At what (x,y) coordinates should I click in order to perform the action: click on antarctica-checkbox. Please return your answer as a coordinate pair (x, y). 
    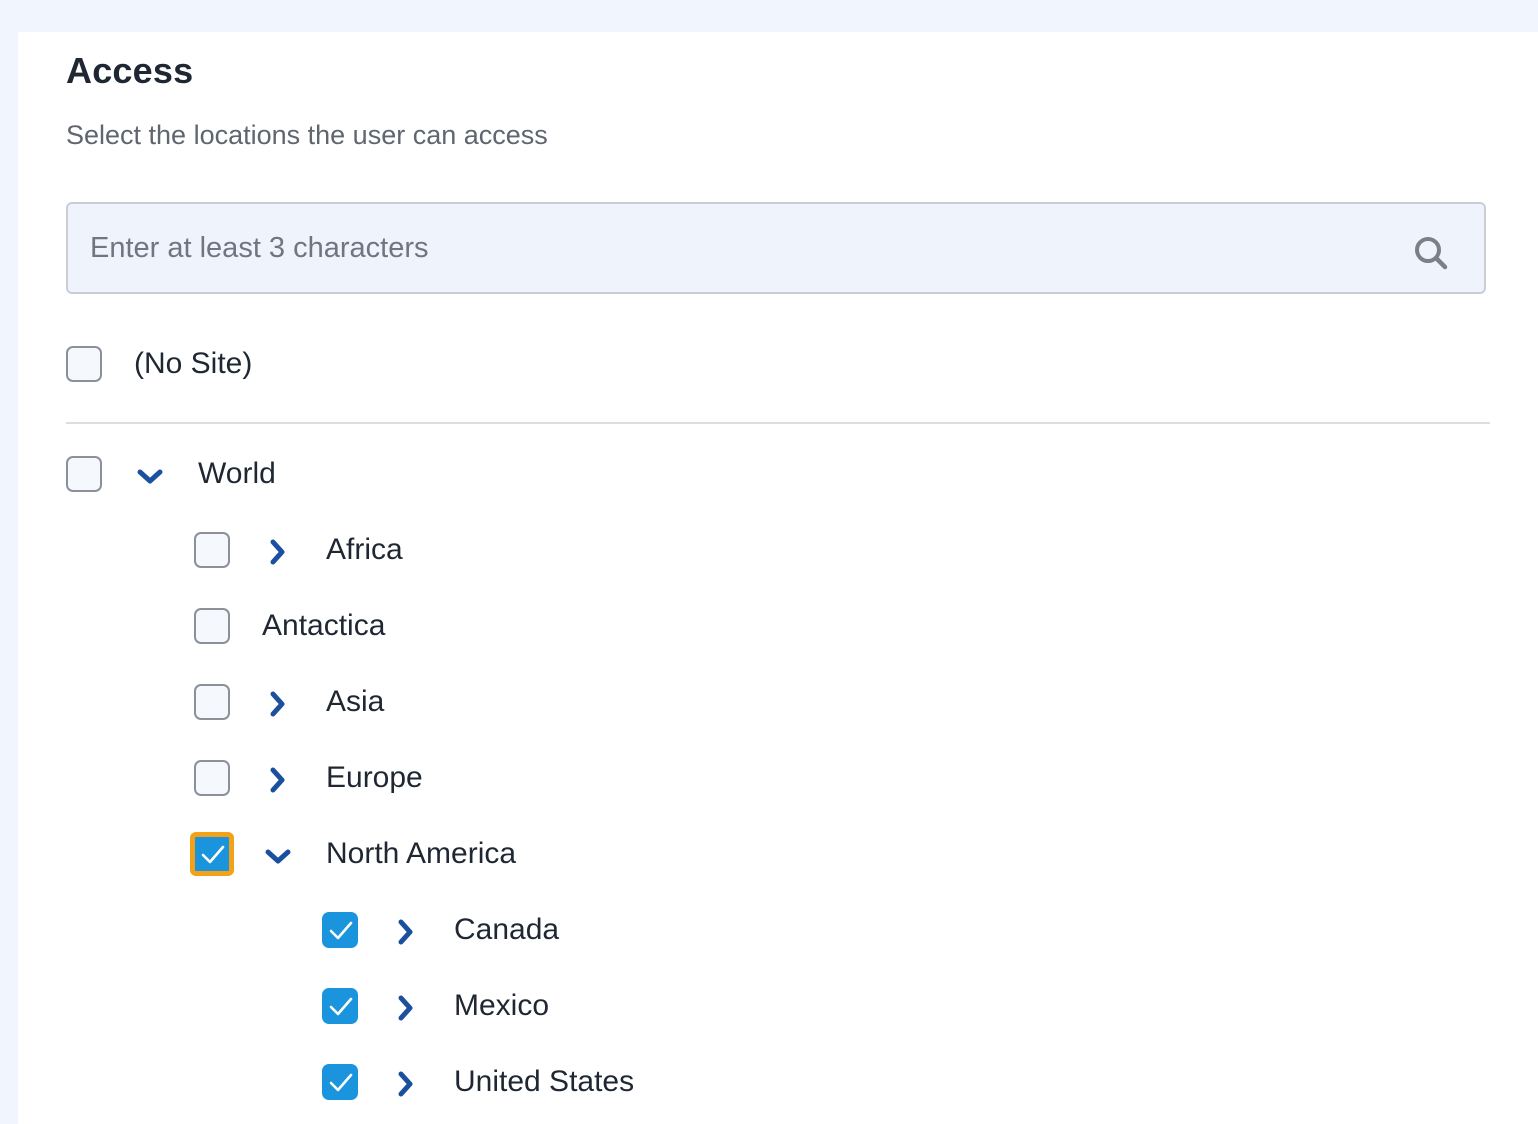
    Looking at the image, I should click on (212, 626).